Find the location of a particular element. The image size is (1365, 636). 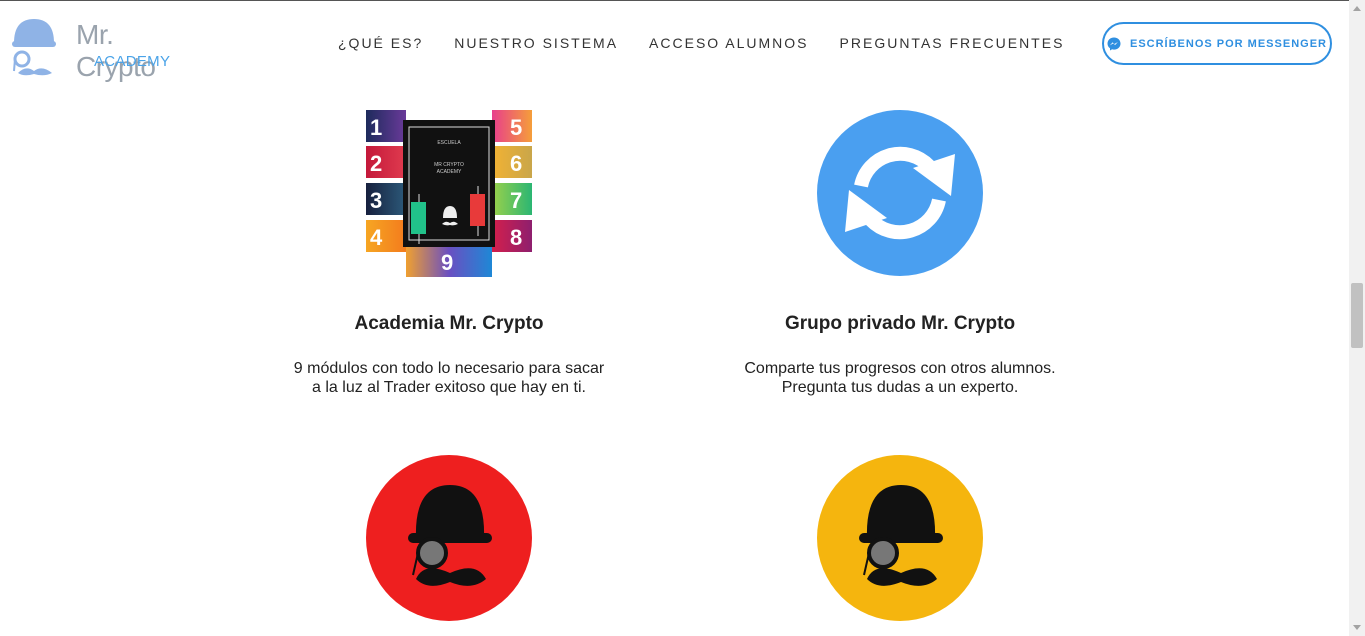

messenger-icon is located at coordinates (1114, 43).